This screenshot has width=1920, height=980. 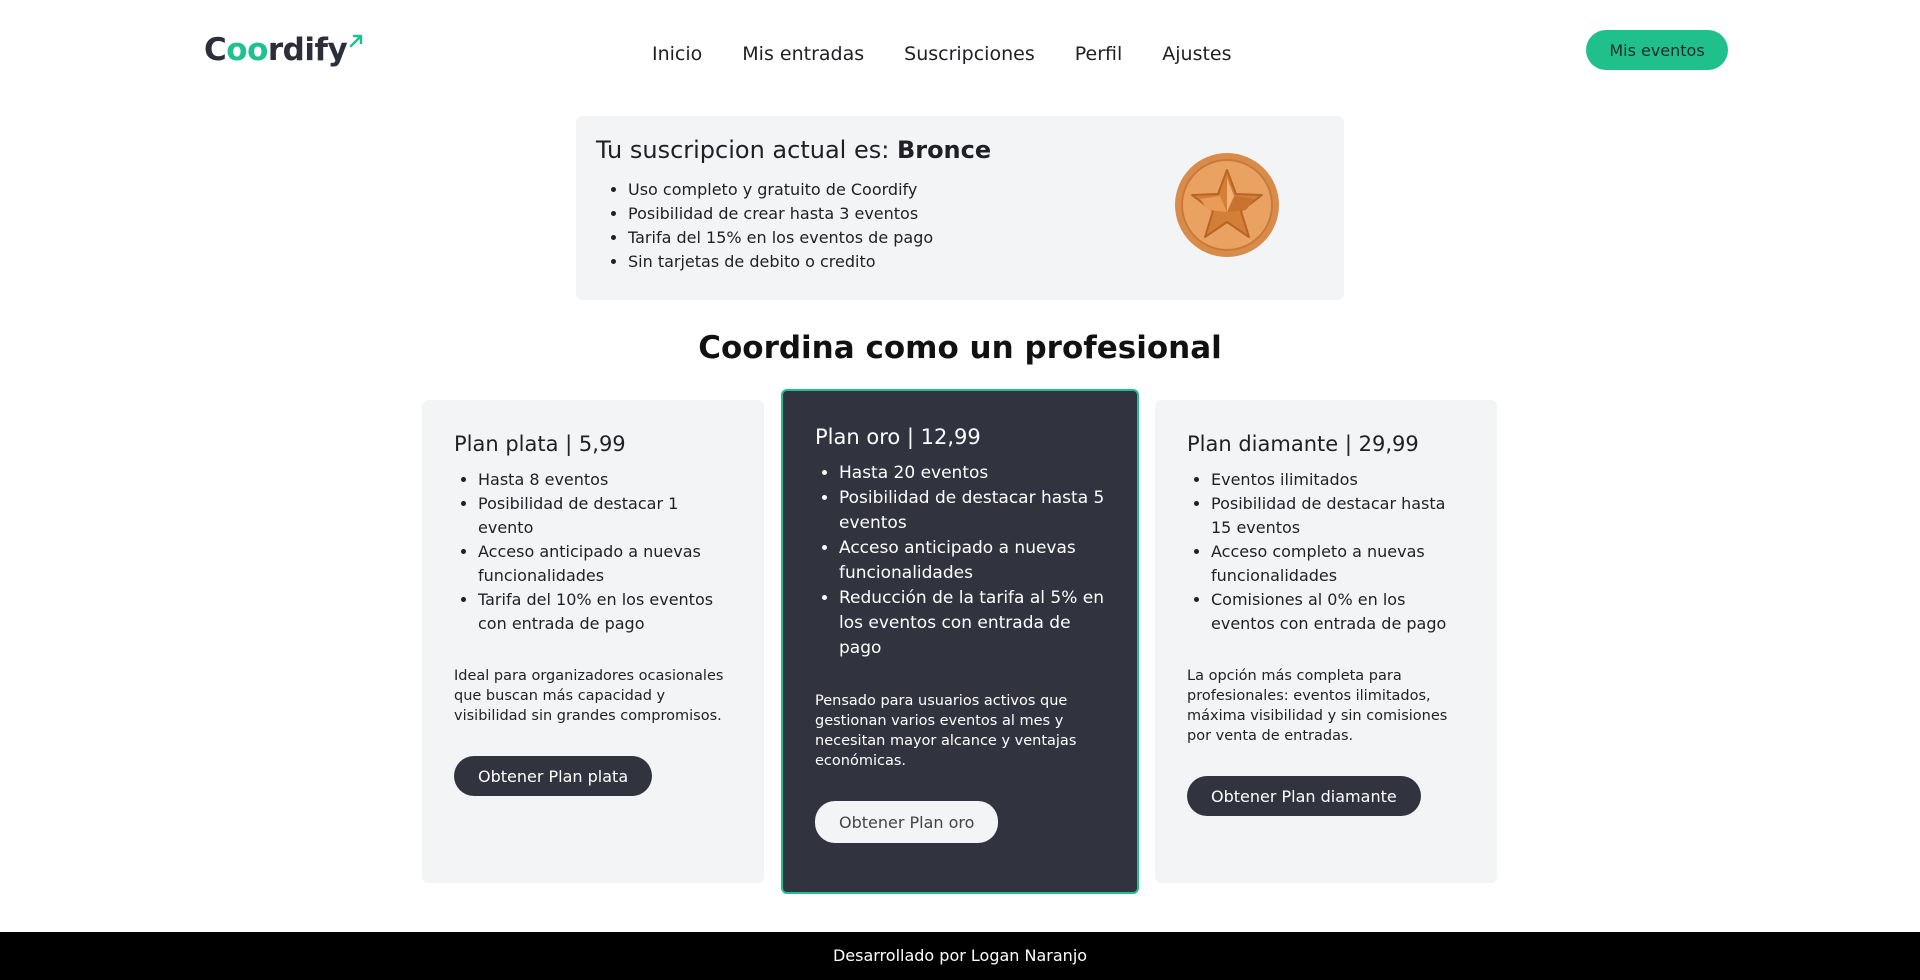 I want to click on footer-credit: Desarrollado por Logan Naranjo, so click(x=960, y=955).